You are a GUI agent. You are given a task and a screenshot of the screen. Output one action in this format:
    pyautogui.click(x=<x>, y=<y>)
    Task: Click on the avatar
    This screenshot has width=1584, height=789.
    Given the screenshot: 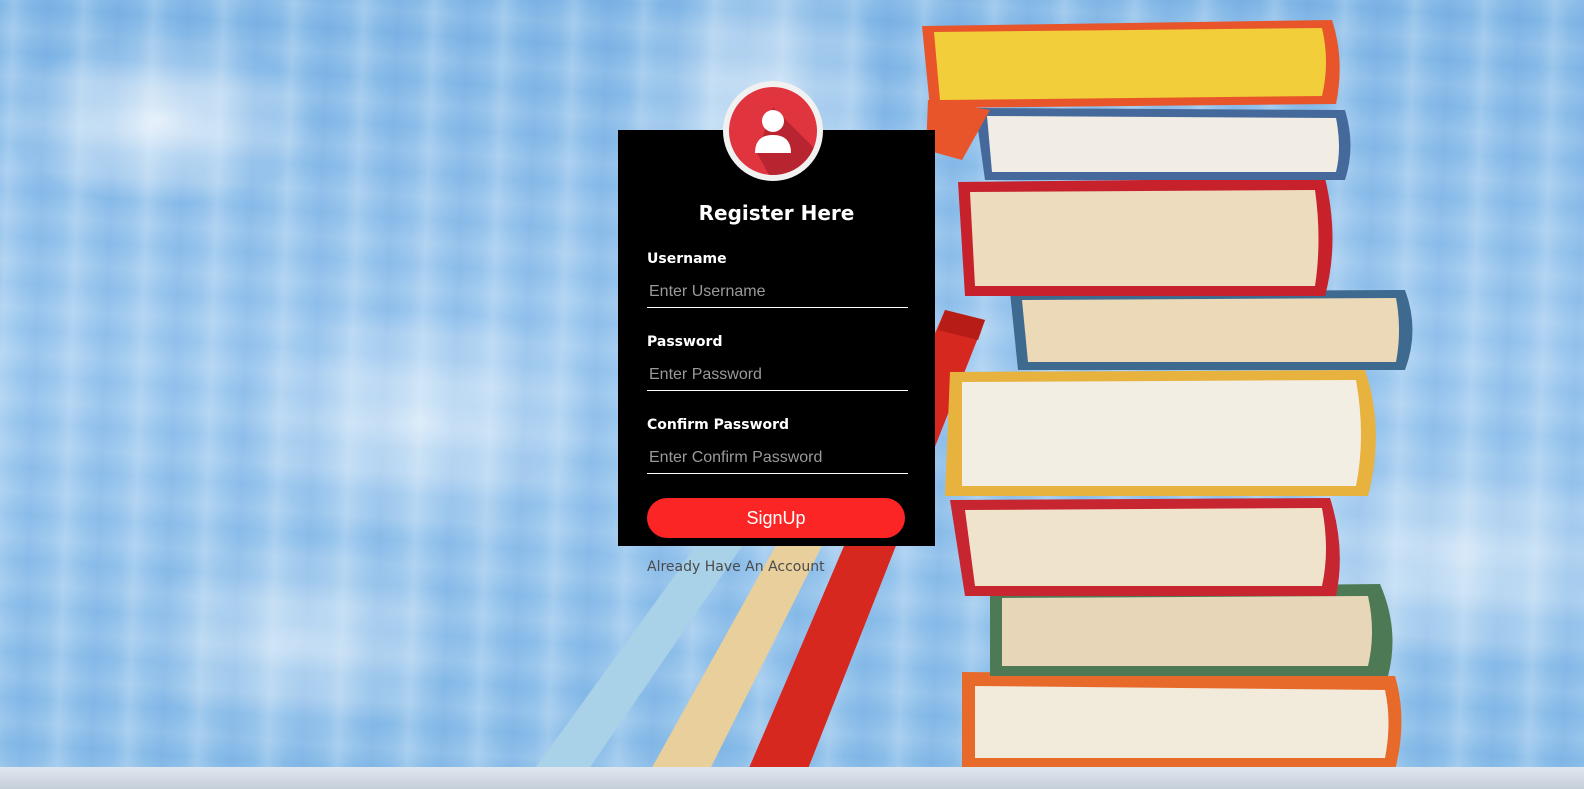 What is the action you would take?
    pyautogui.click(x=773, y=131)
    